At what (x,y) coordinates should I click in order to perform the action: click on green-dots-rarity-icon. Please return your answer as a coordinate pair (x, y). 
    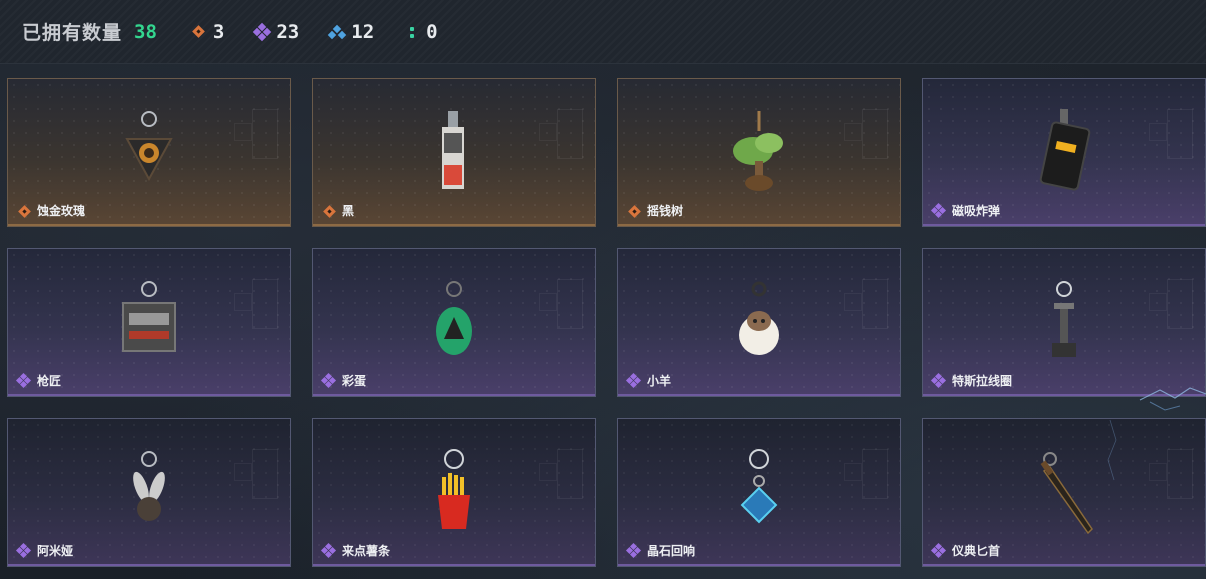
    Looking at the image, I should click on (412, 32).